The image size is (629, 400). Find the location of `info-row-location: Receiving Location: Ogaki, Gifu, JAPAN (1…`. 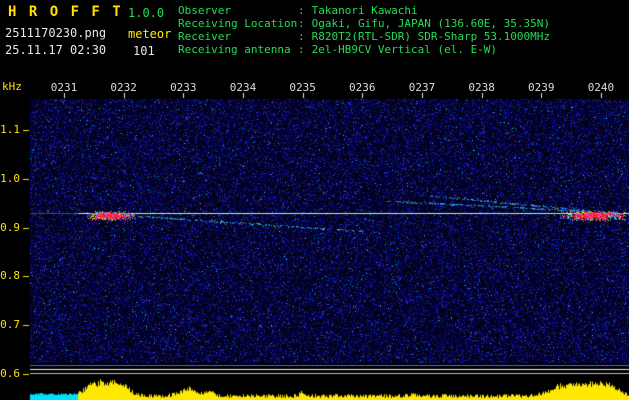

info-row-location: Receiving Location: Ogaki, Gifu, JAPAN (1… is located at coordinates (364, 23).